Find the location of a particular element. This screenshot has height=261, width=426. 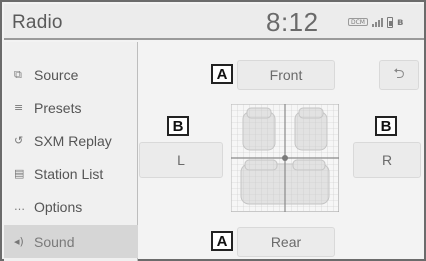

station-list-icon: ▤ is located at coordinates (19, 173).